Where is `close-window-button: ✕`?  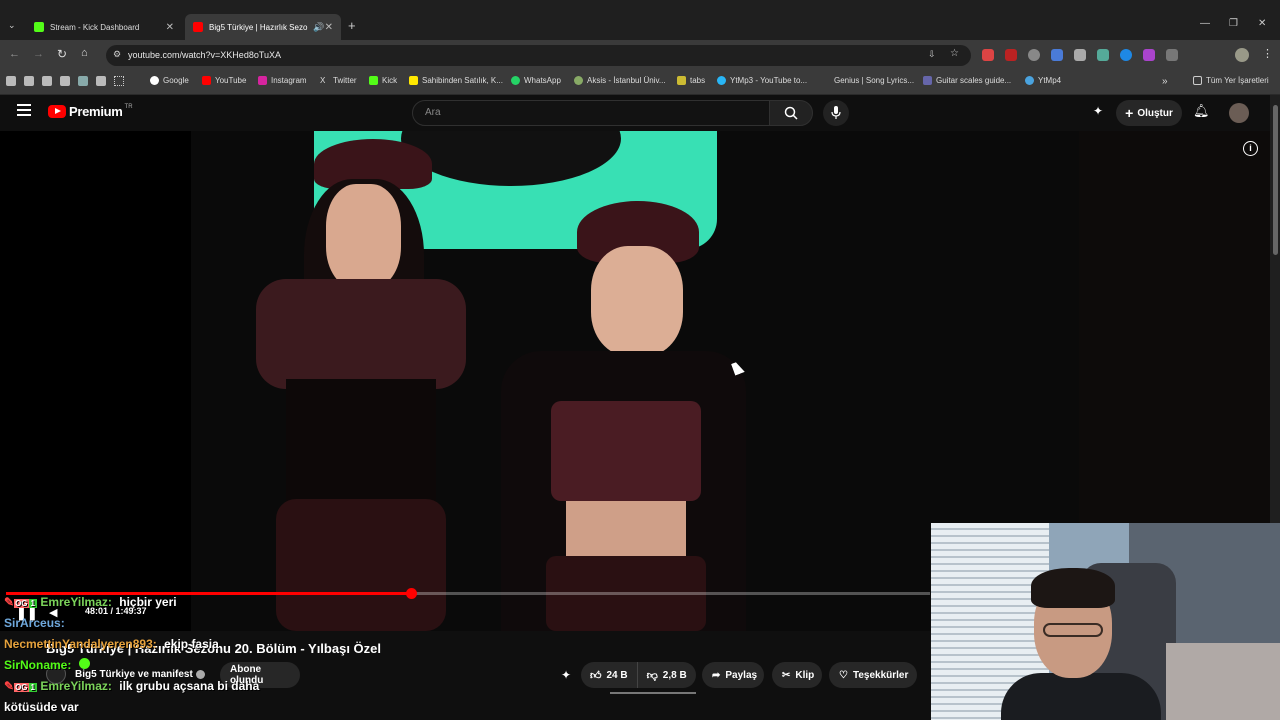
close-window-button: ✕ is located at coordinates (1262, 23).